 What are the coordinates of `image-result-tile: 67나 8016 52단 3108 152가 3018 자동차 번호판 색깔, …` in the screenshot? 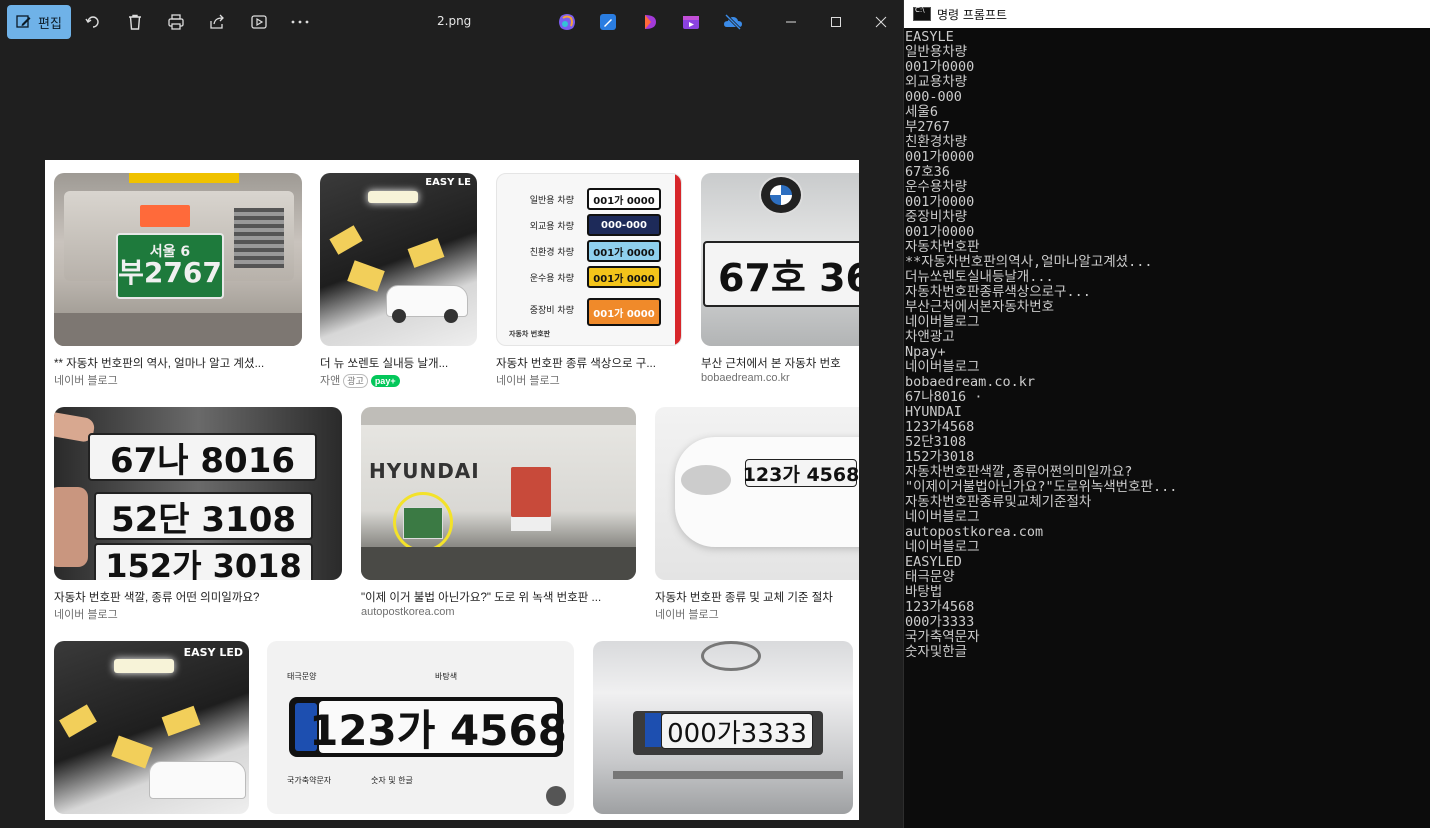 It's located at (198, 514).